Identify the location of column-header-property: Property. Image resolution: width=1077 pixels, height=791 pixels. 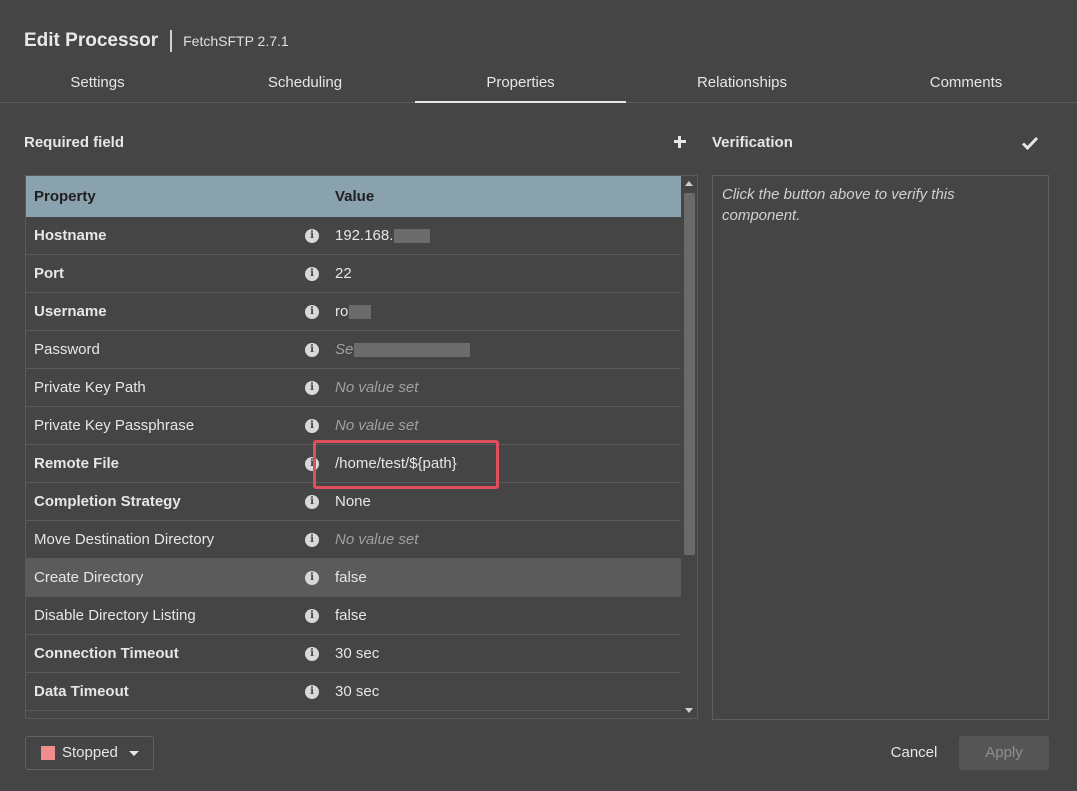
(65, 196).